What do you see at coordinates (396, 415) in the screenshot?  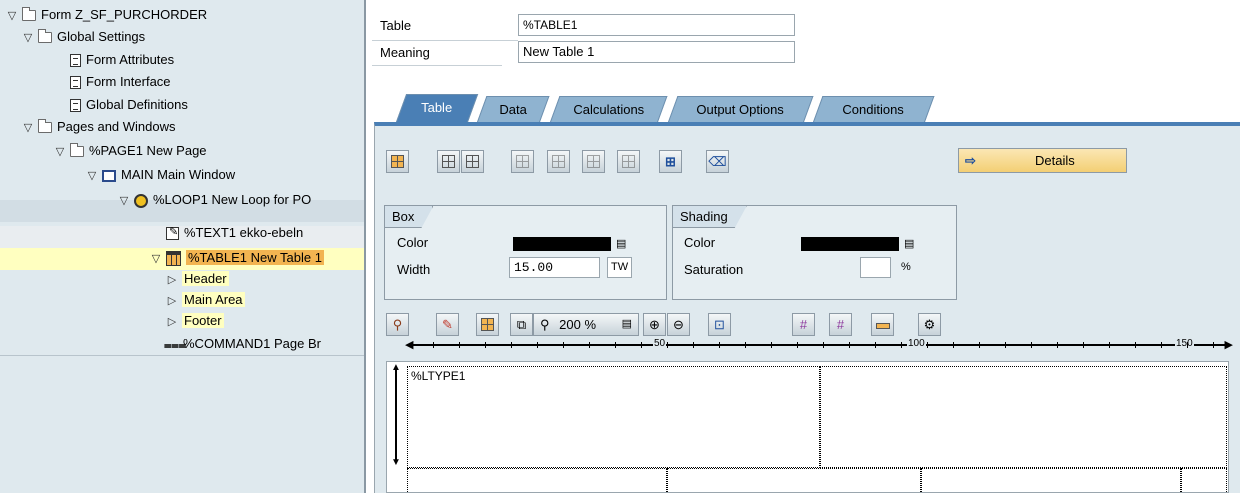 I see `vertical-ruler-line` at bounding box center [396, 415].